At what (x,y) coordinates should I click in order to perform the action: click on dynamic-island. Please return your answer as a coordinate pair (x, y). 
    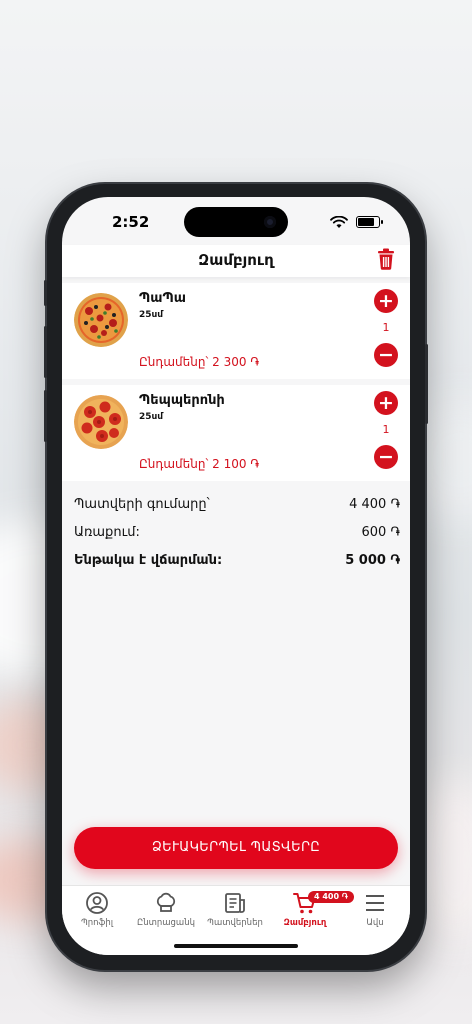
    Looking at the image, I should click on (236, 222).